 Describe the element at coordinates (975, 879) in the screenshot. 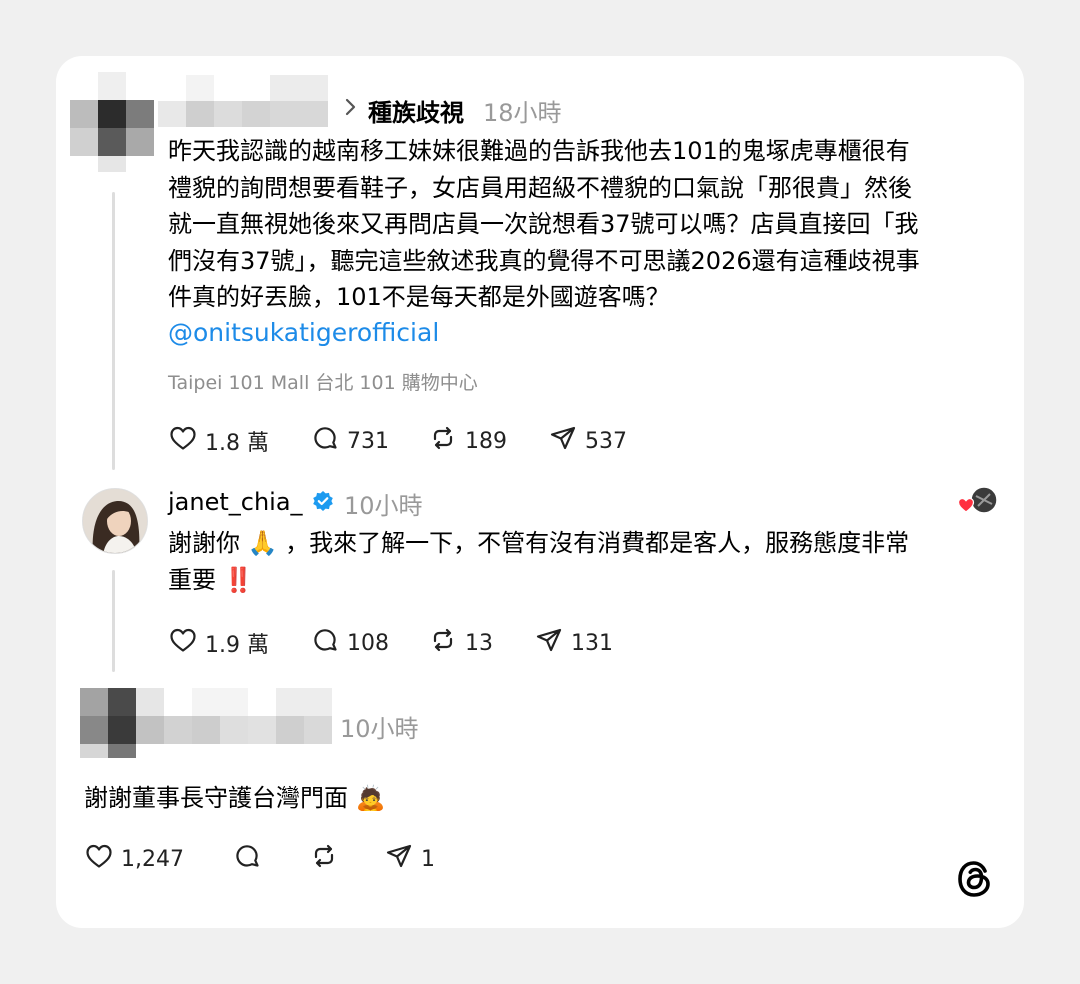

I see `threads-logo-icon` at that location.